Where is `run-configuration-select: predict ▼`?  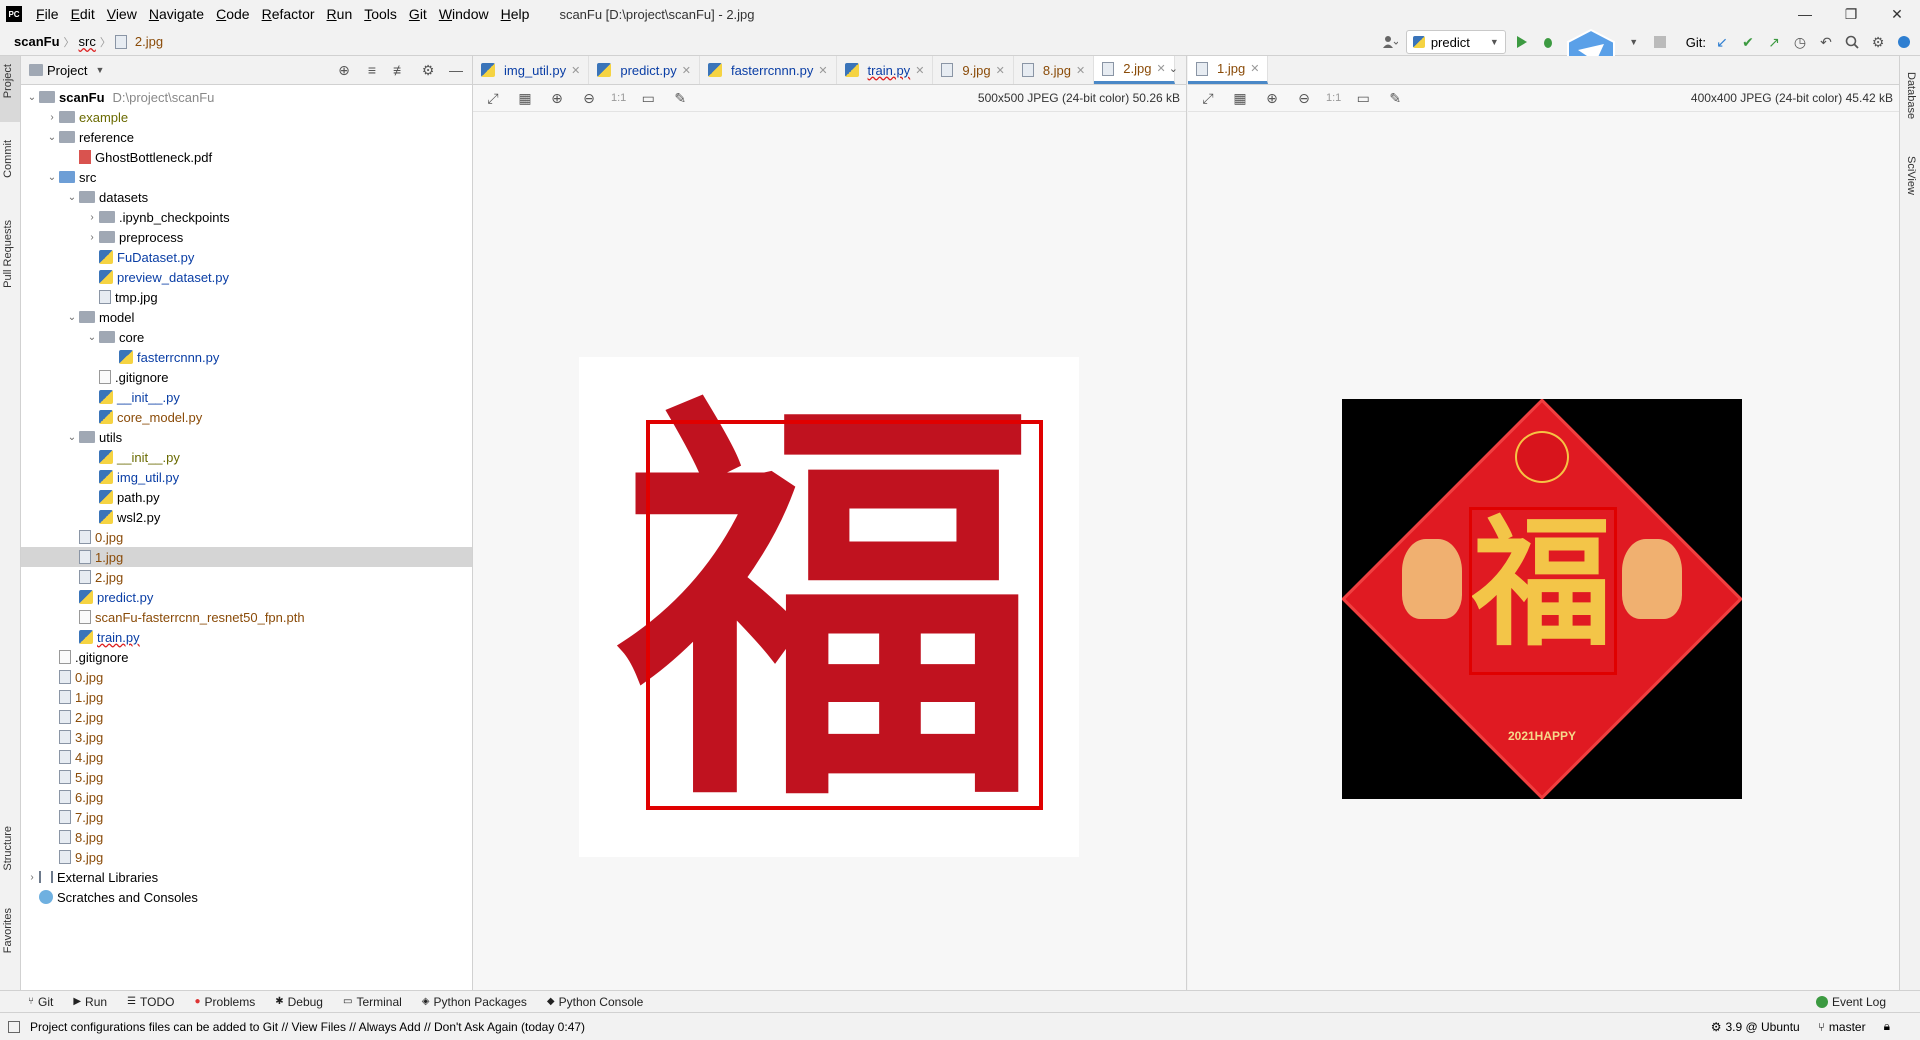
run-configuration-select: predict ▼ is located at coordinates (1455, 42).